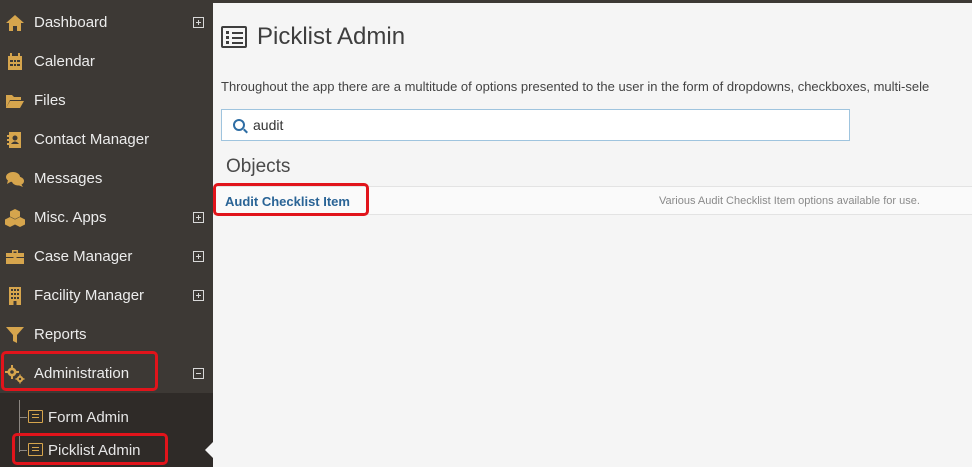  What do you see at coordinates (82, 373) in the screenshot?
I see `sidebar-item-label: Administration` at bounding box center [82, 373].